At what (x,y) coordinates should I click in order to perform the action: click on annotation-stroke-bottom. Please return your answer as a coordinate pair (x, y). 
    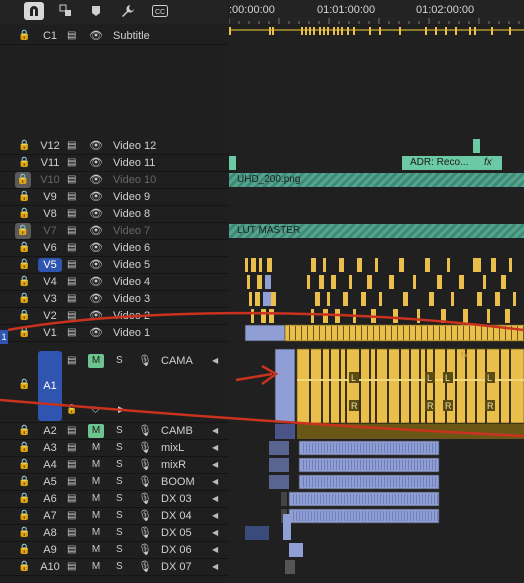
    Looking at the image, I should click on (262, 418).